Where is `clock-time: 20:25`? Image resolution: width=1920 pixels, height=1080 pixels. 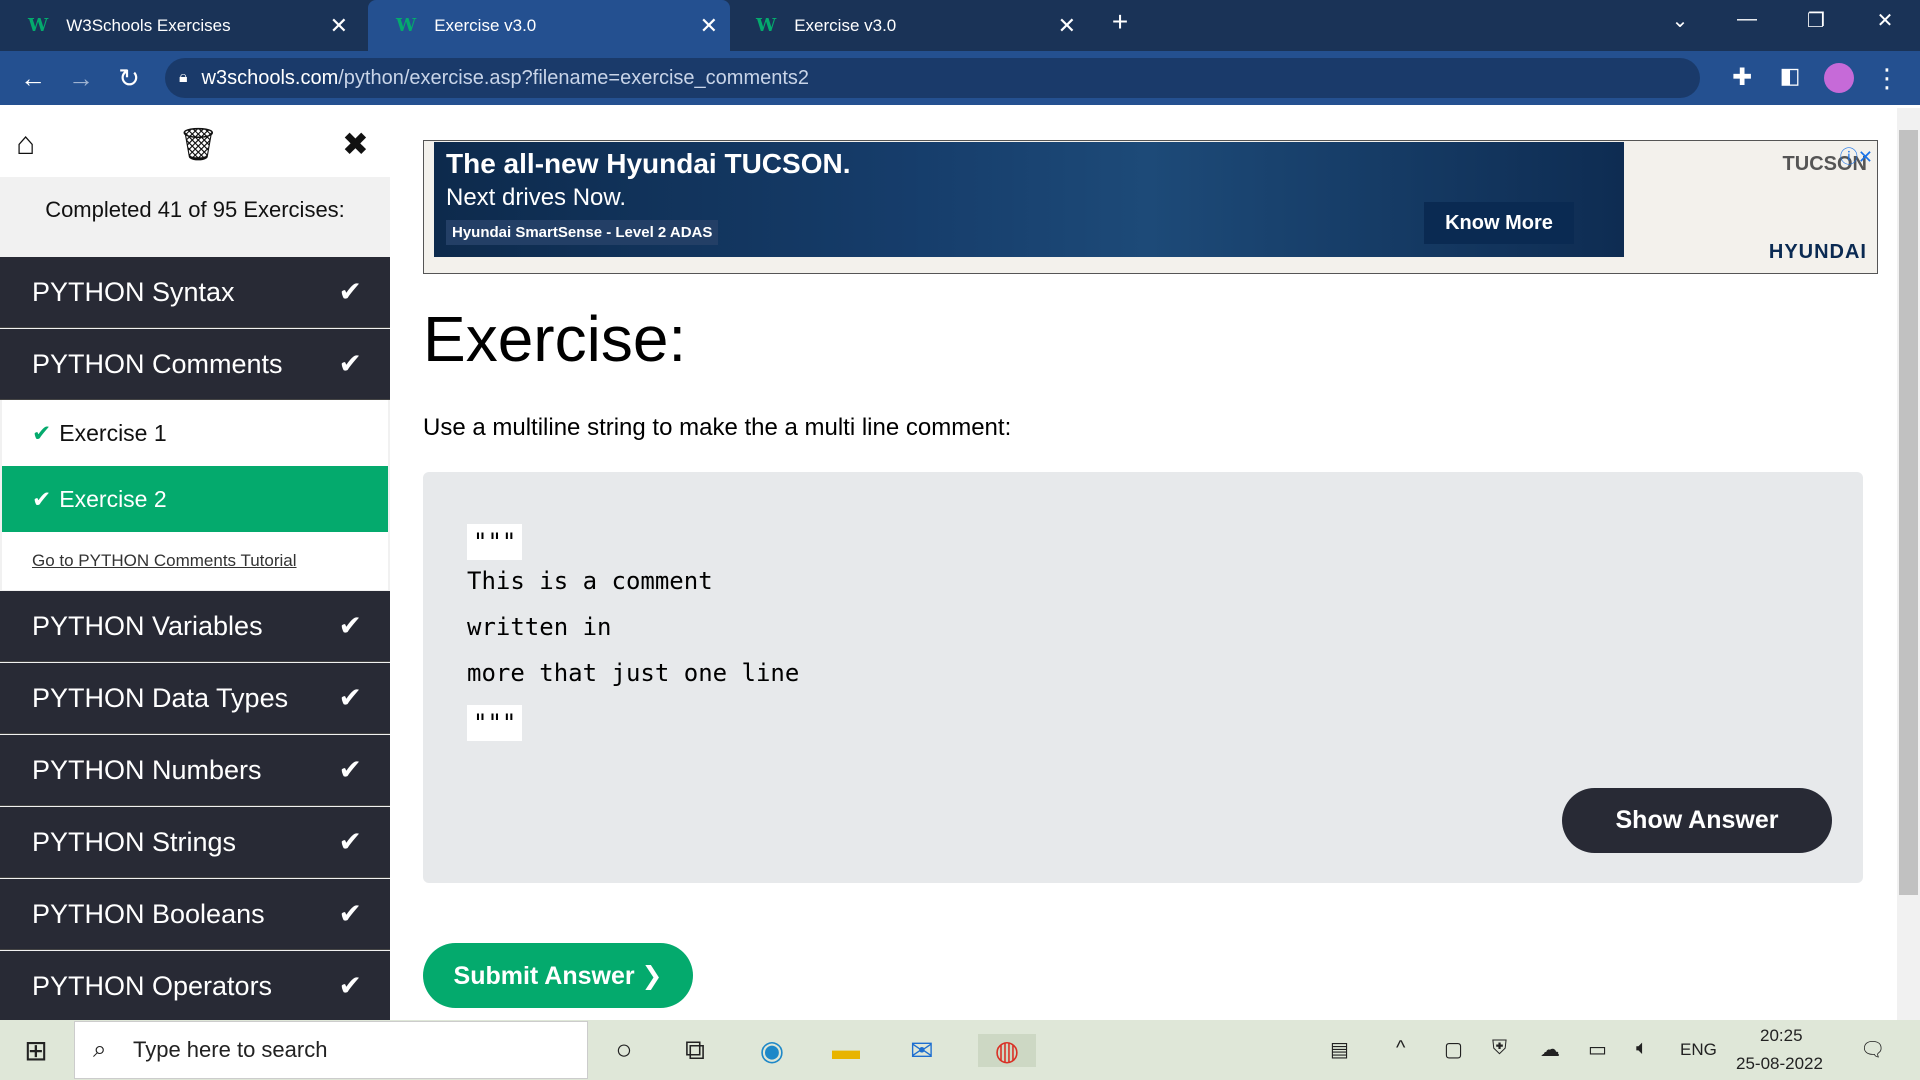 clock-time: 20:25 is located at coordinates (1781, 1036).